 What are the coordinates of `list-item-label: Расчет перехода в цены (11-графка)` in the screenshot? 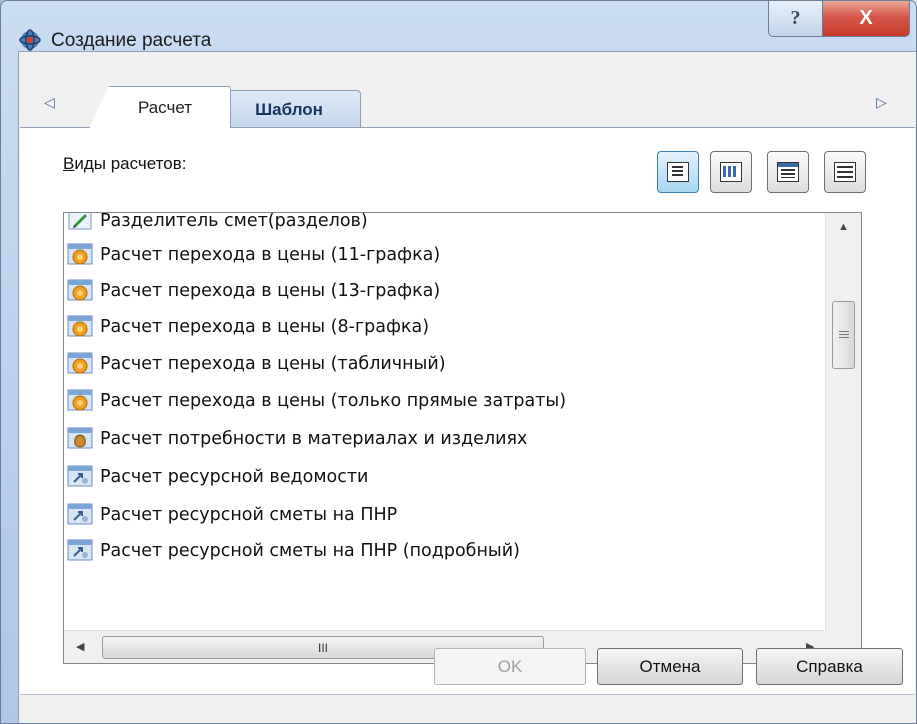 It's located at (270, 255).